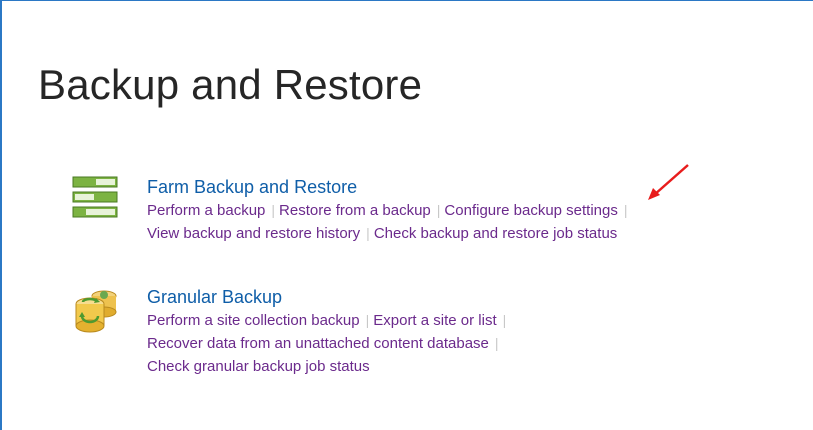  I want to click on view-backup-history-link: View backup and restore history, so click(253, 233).